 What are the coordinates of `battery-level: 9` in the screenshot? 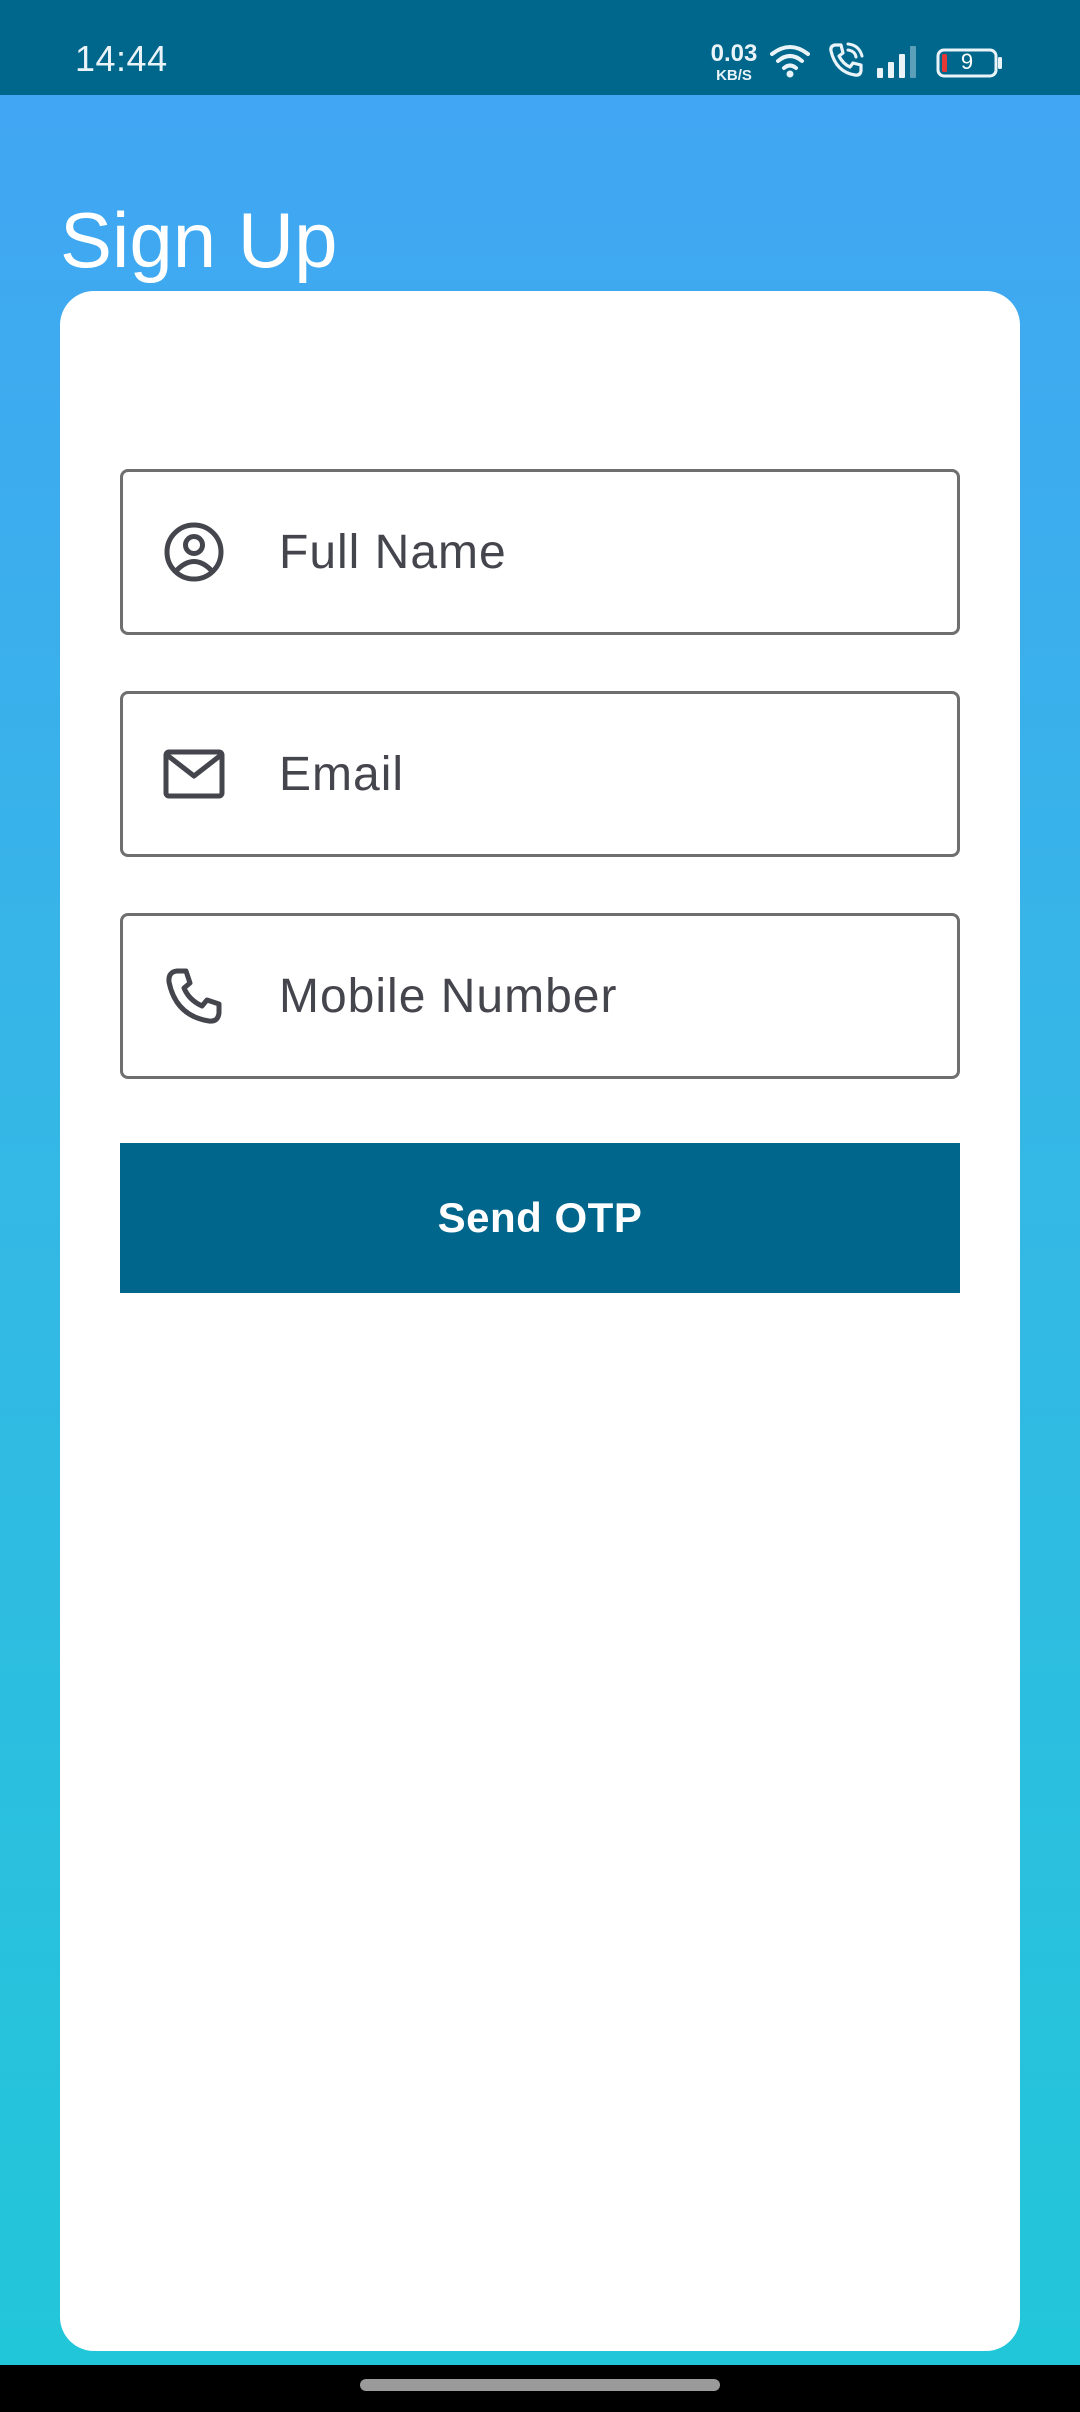 It's located at (967, 61).